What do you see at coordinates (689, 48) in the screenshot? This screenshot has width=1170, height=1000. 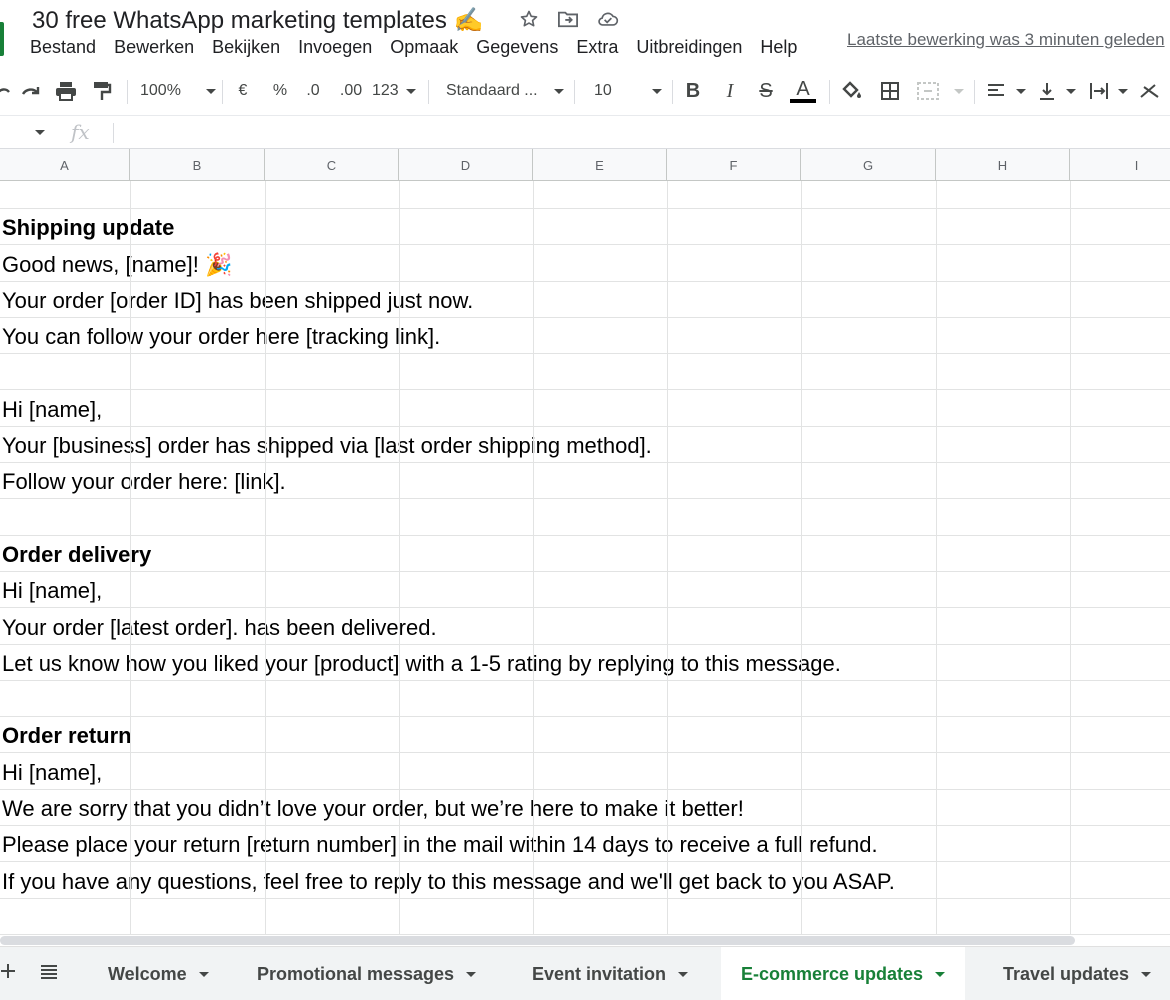 I see `menu-extensions: Uitbreidingen` at bounding box center [689, 48].